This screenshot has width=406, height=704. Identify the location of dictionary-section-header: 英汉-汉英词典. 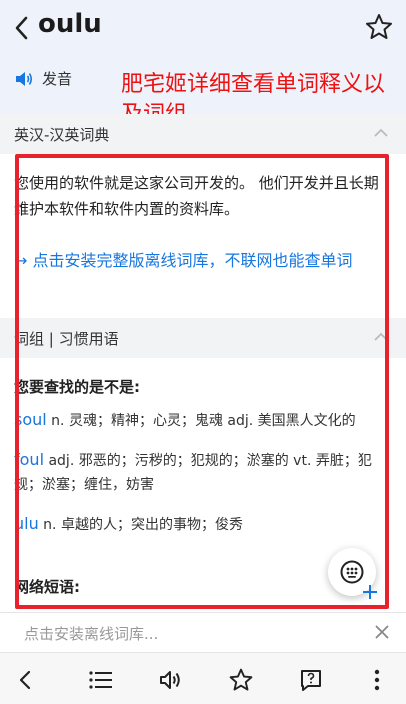
(203, 134).